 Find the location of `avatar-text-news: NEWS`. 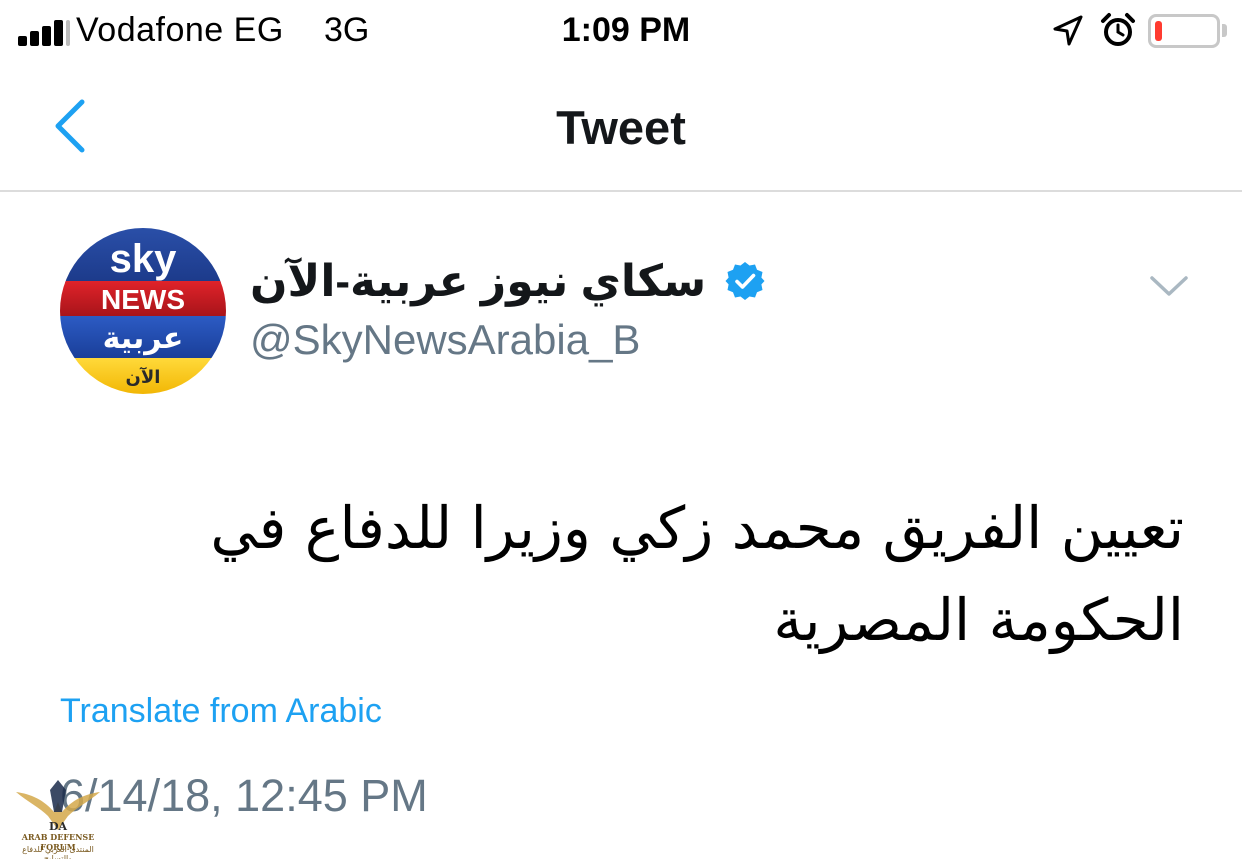

avatar-text-news: NEWS is located at coordinates (143, 299).